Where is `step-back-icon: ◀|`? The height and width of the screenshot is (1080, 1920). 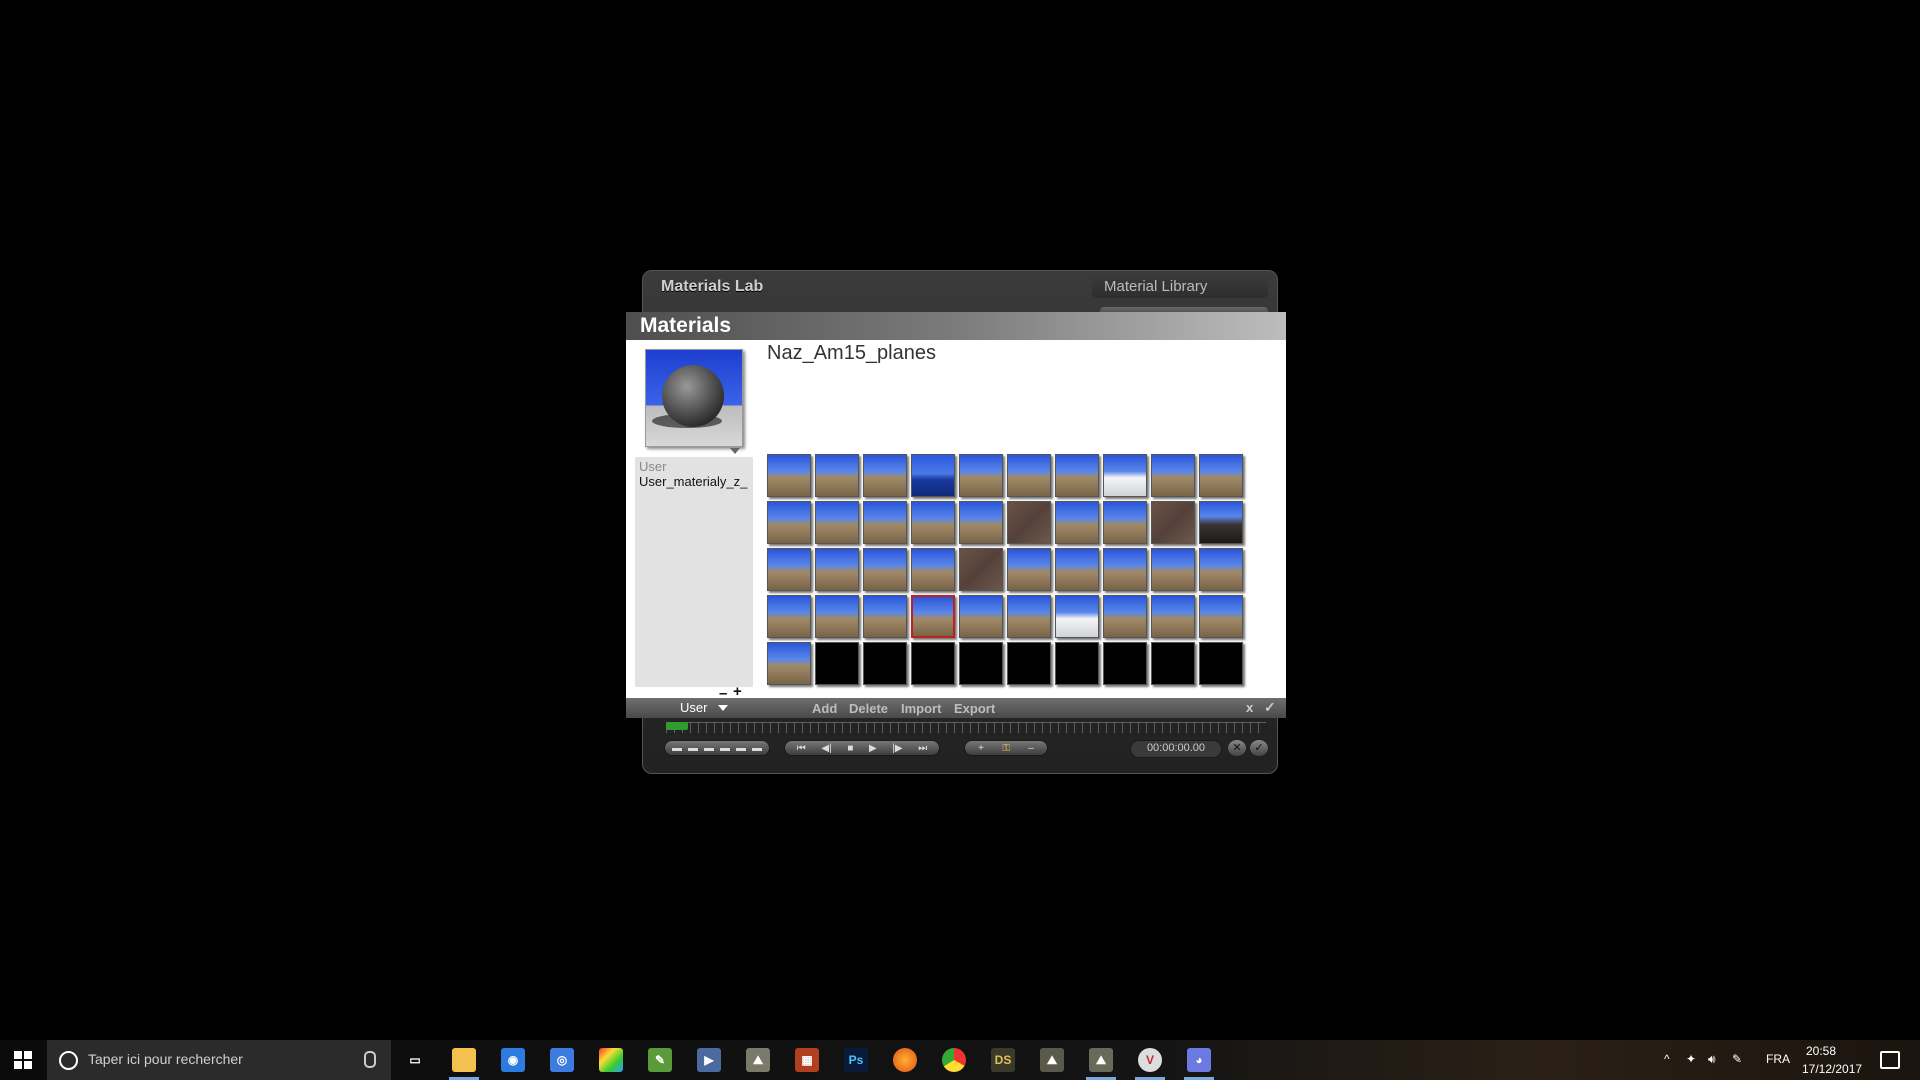 step-back-icon: ◀| is located at coordinates (826, 748).